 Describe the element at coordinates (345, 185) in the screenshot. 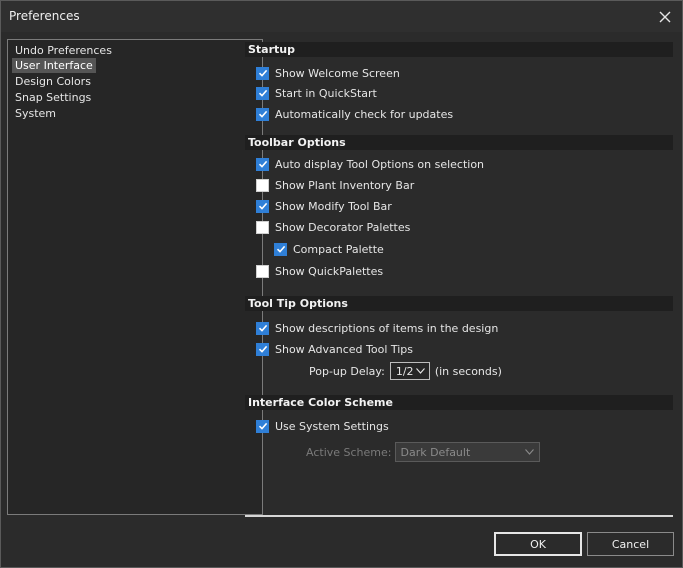

I see `checkbox-label: Show Plant Inventory Bar` at that location.